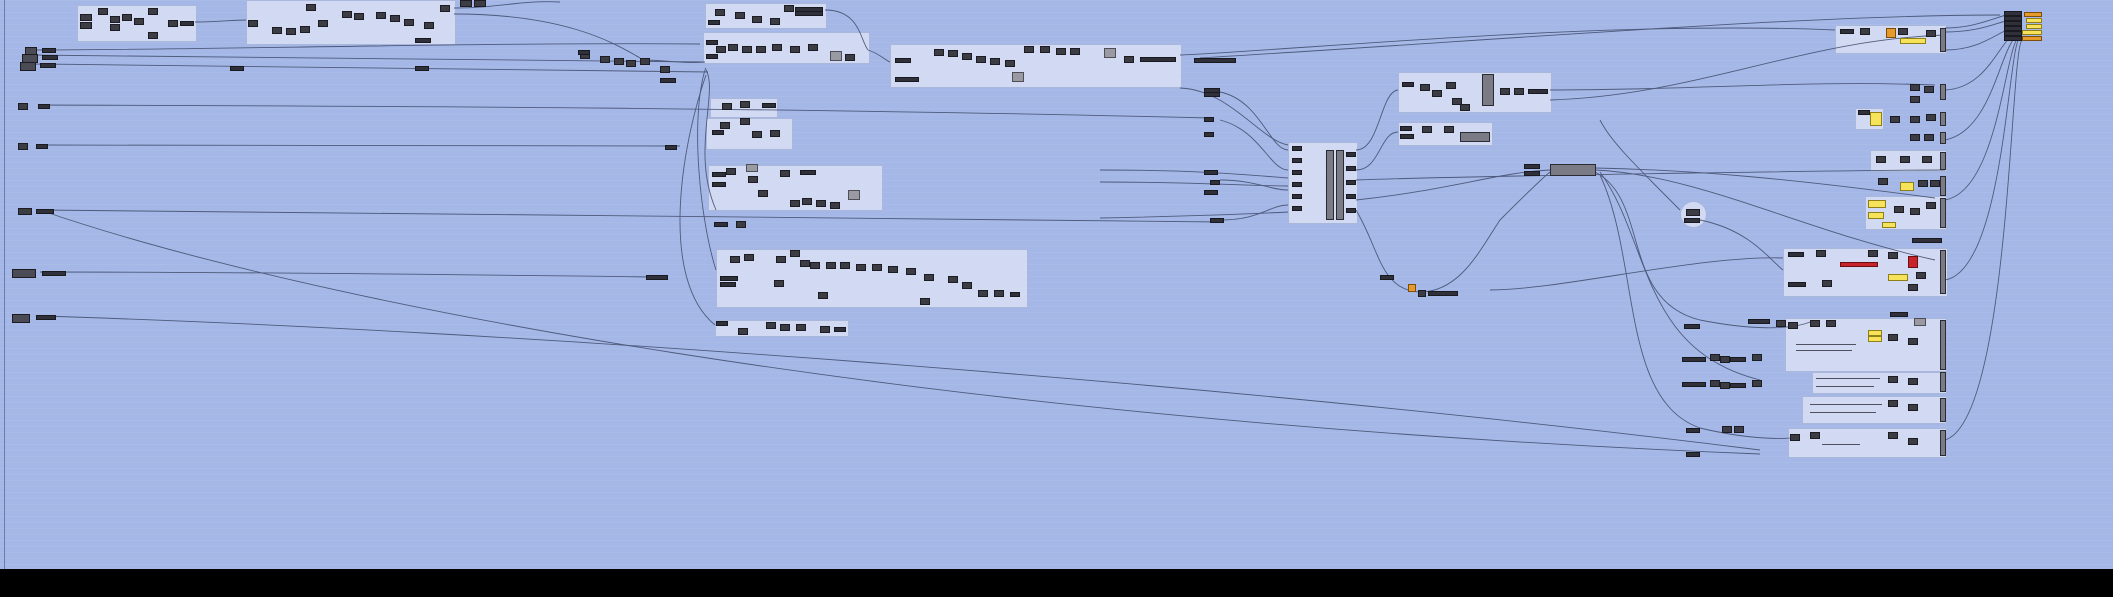 This screenshot has height=597, width=2113. I want to click on group-mid-large-b, so click(872, 278).